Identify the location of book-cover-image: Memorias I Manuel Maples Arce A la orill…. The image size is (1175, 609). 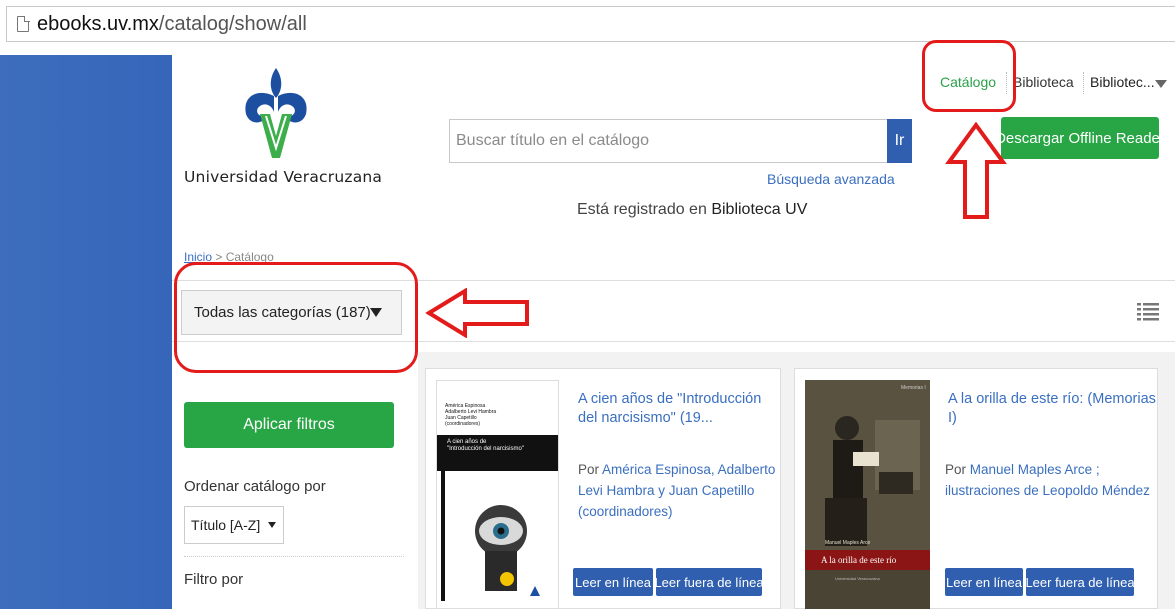
(867, 494).